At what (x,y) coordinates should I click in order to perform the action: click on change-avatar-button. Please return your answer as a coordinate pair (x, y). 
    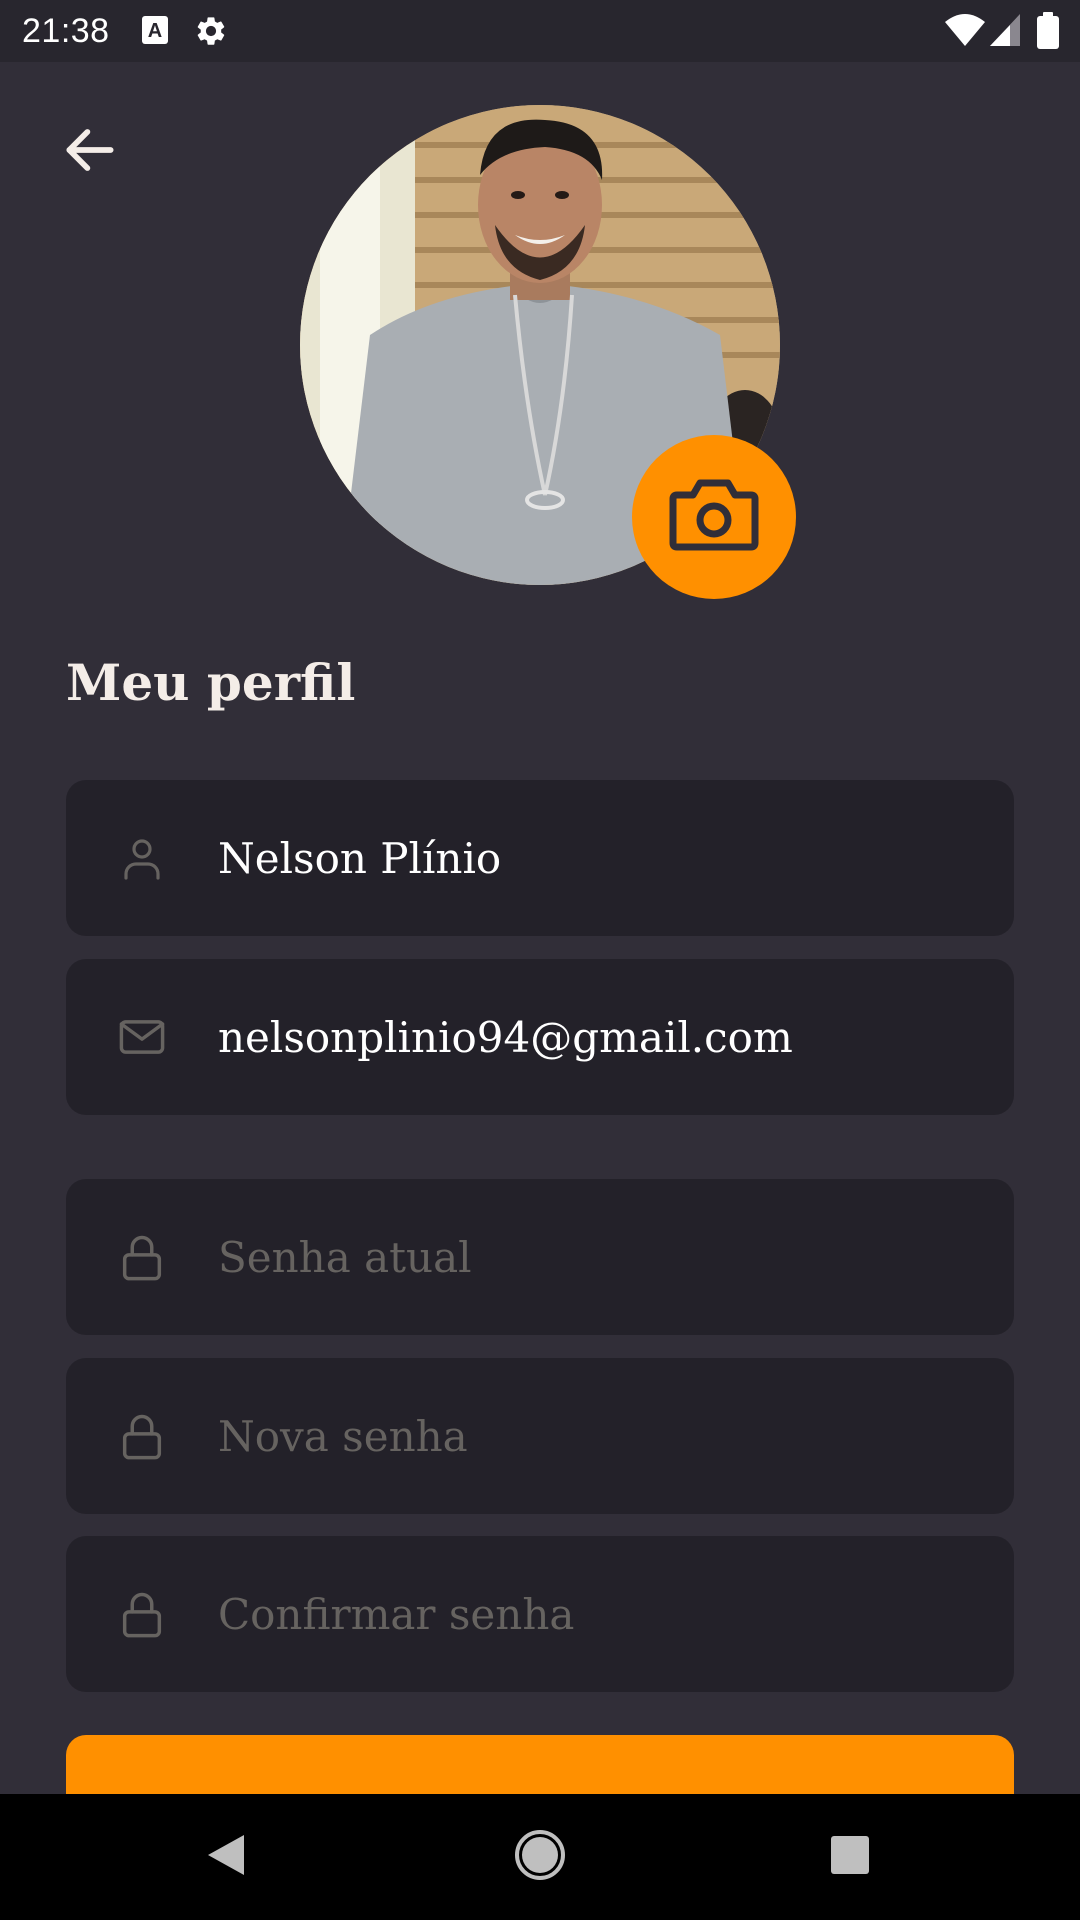
    Looking at the image, I should click on (714, 517).